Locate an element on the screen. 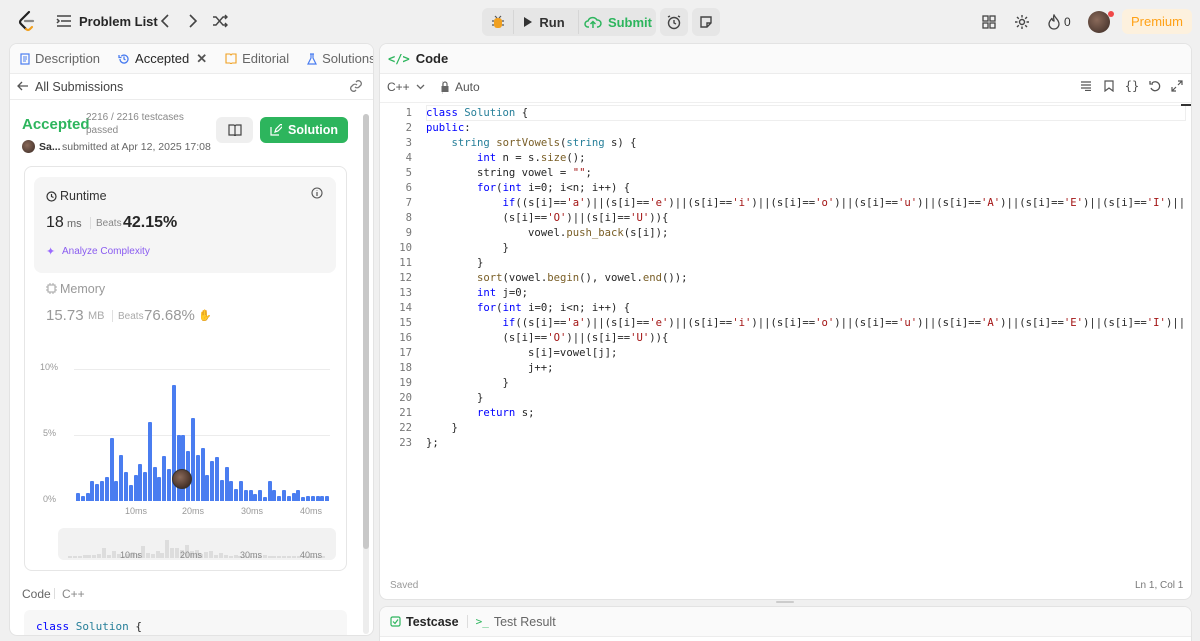  line-number: 6 is located at coordinates (408, 188).